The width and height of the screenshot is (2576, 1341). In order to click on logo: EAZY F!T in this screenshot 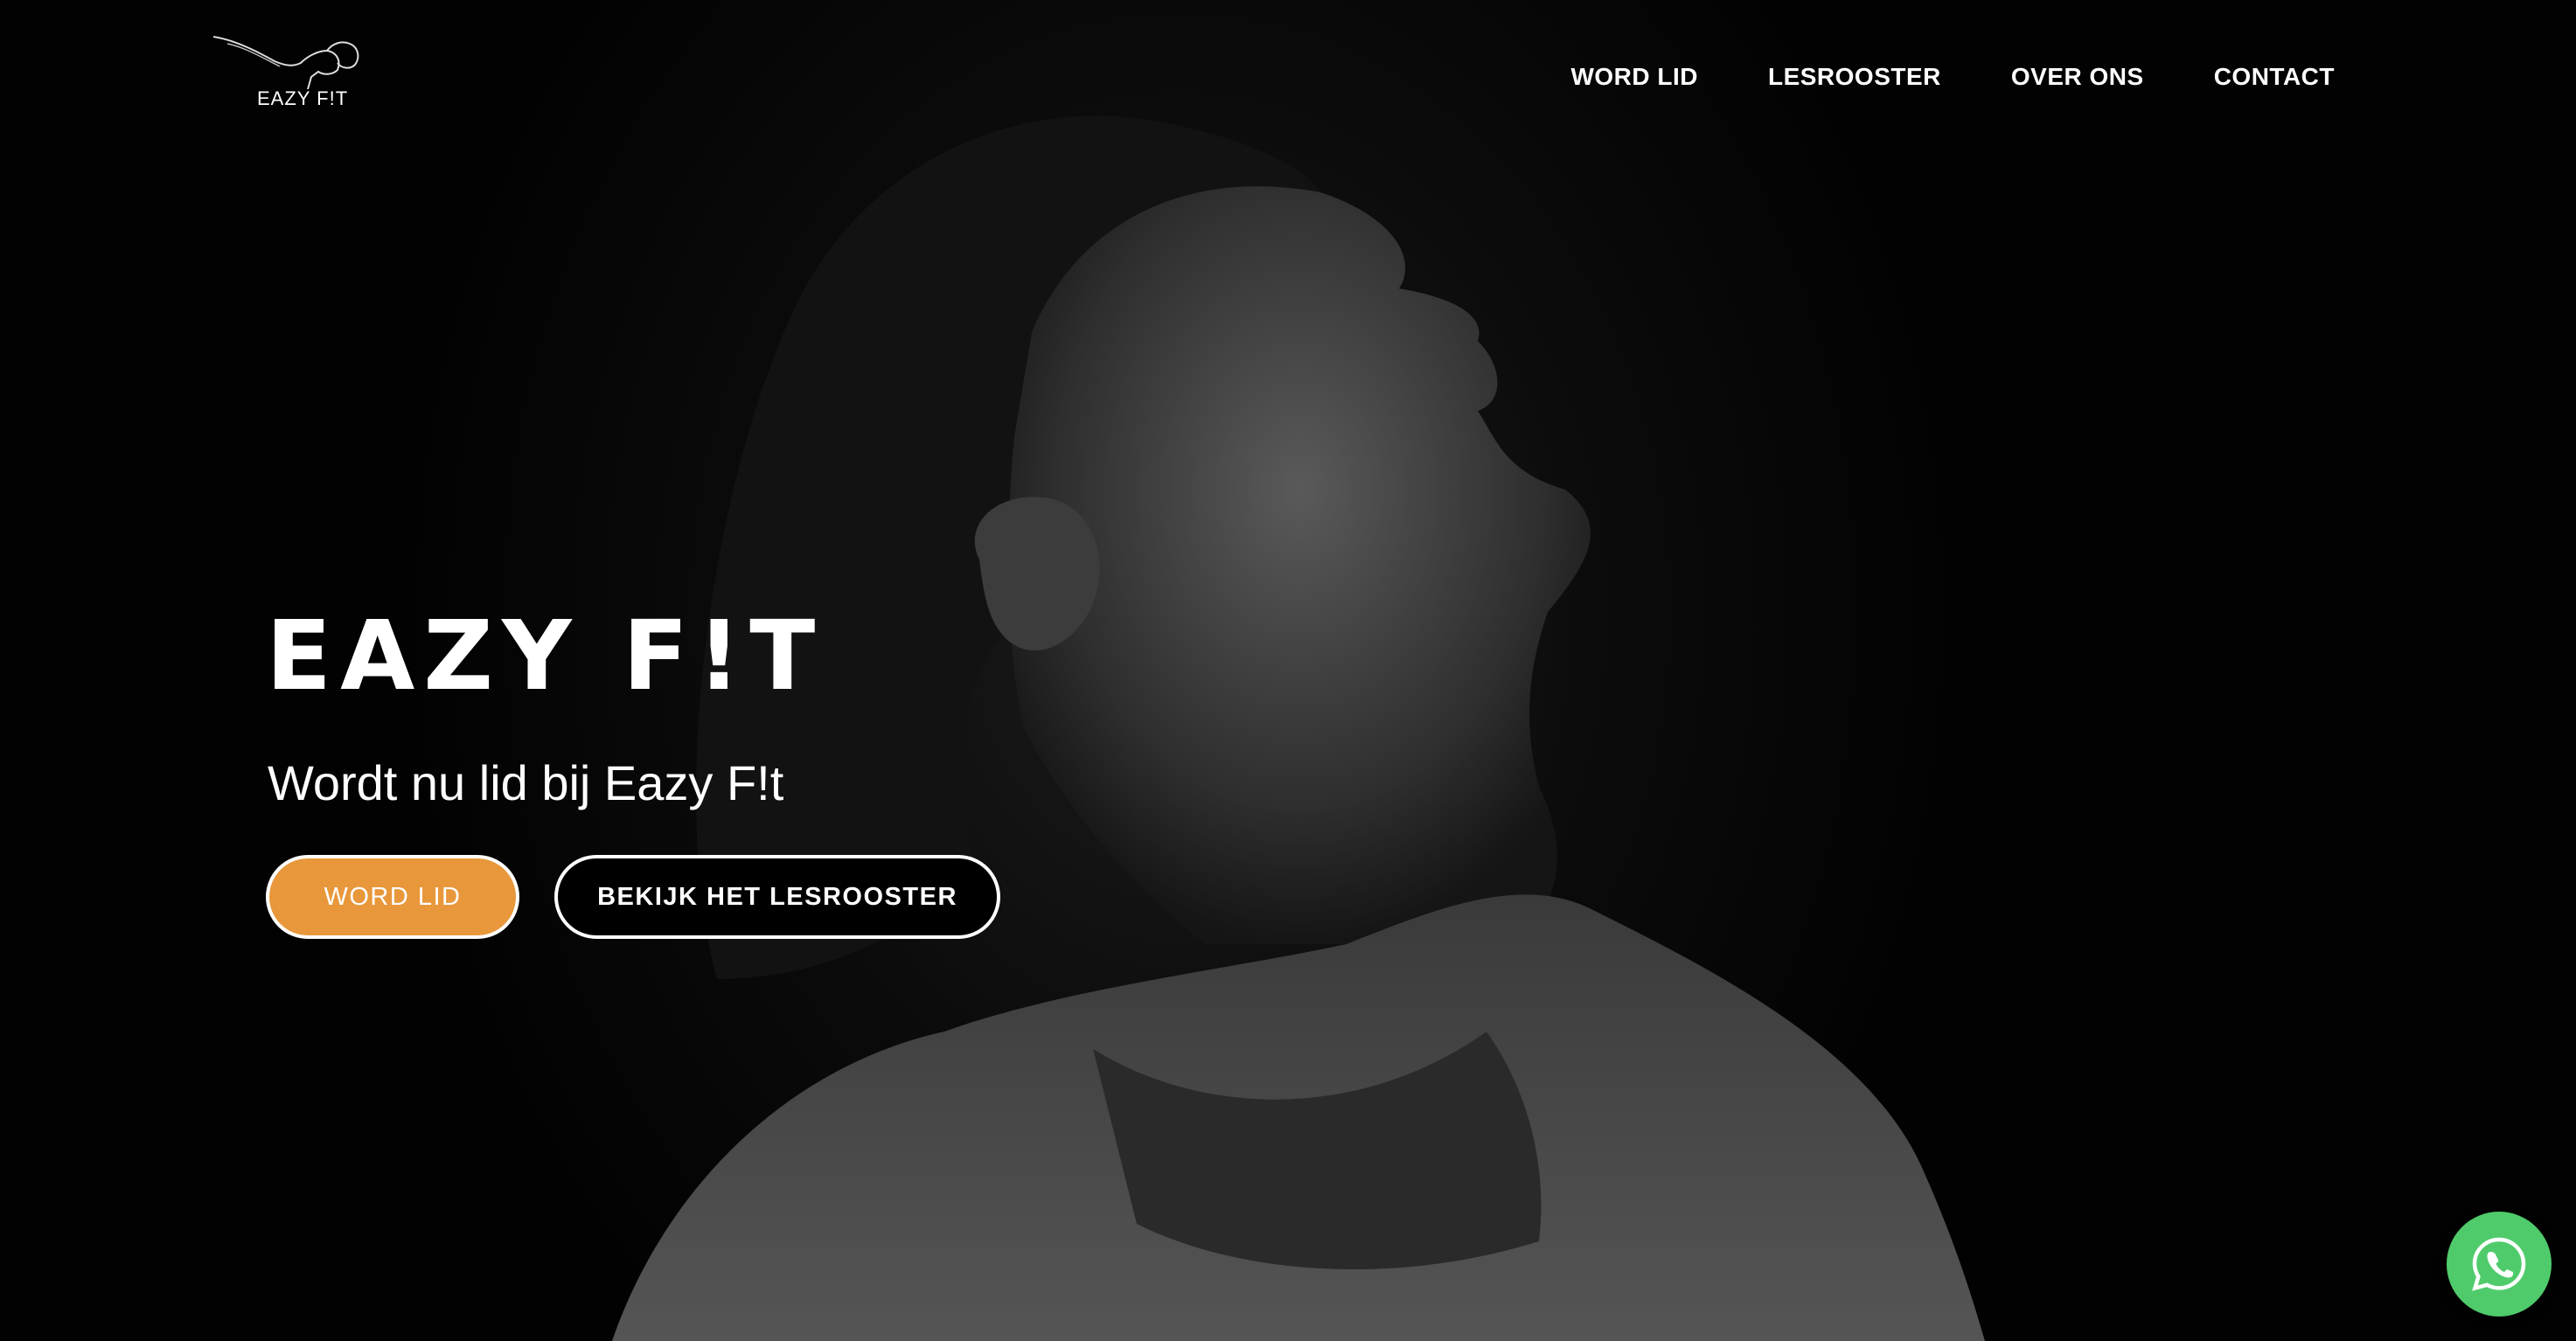, I will do `click(288, 76)`.